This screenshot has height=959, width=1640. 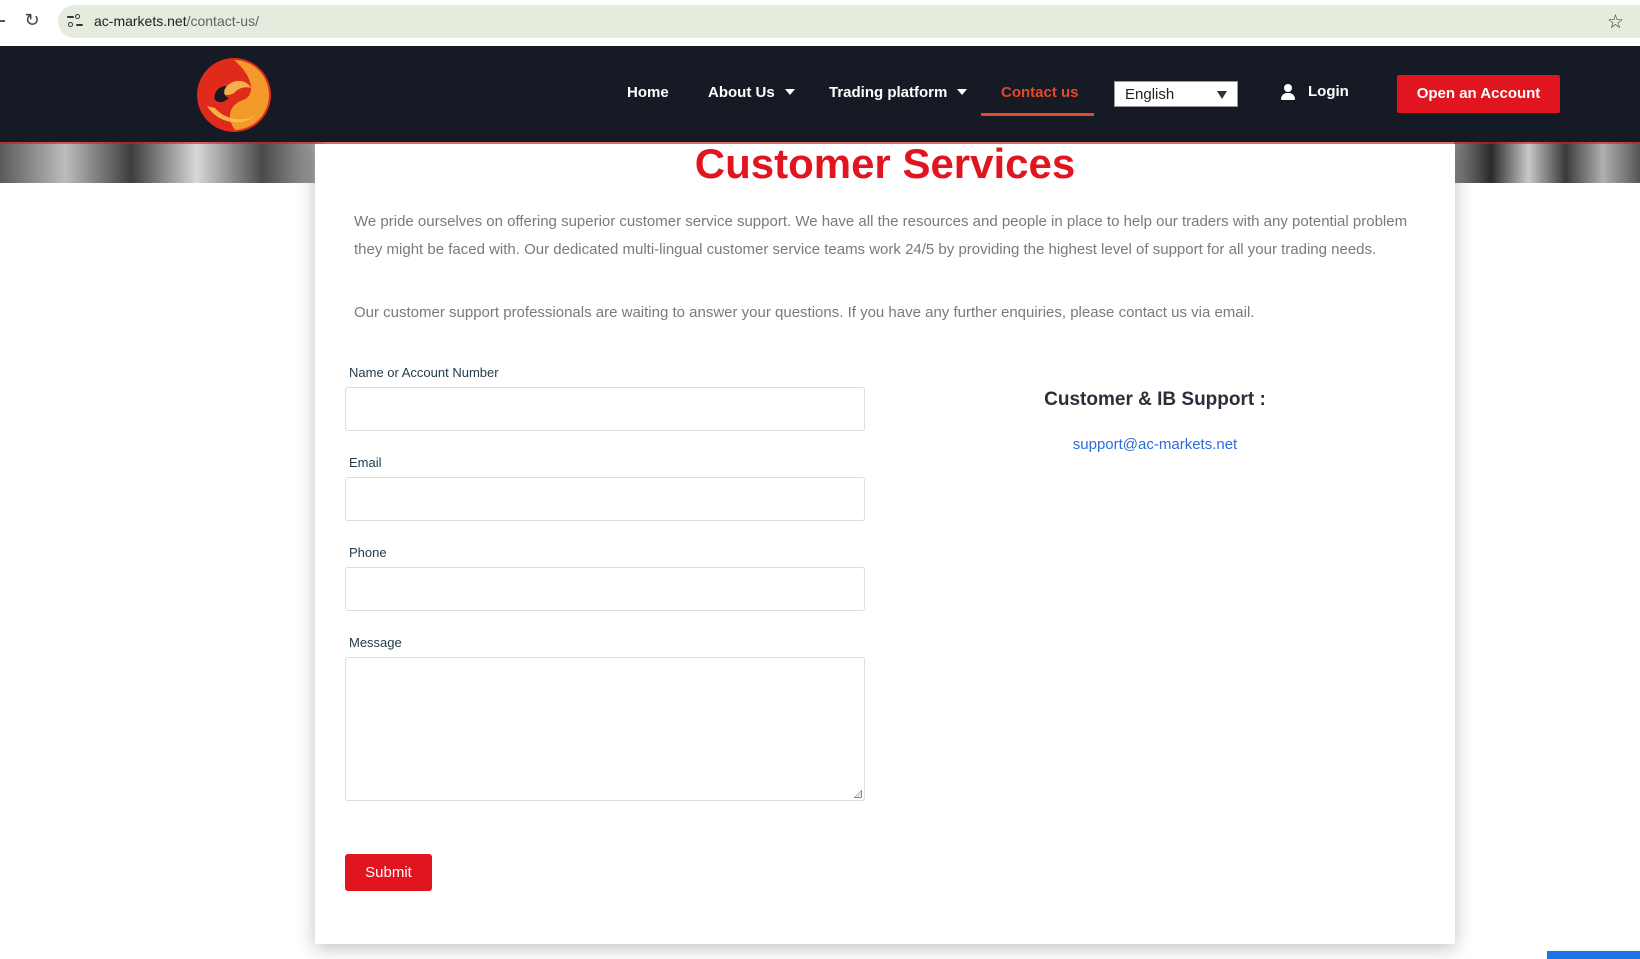 I want to click on browser-toolbar: ↻ ac-markets.net/contact-us/ ☆, so click(x=820, y=23).